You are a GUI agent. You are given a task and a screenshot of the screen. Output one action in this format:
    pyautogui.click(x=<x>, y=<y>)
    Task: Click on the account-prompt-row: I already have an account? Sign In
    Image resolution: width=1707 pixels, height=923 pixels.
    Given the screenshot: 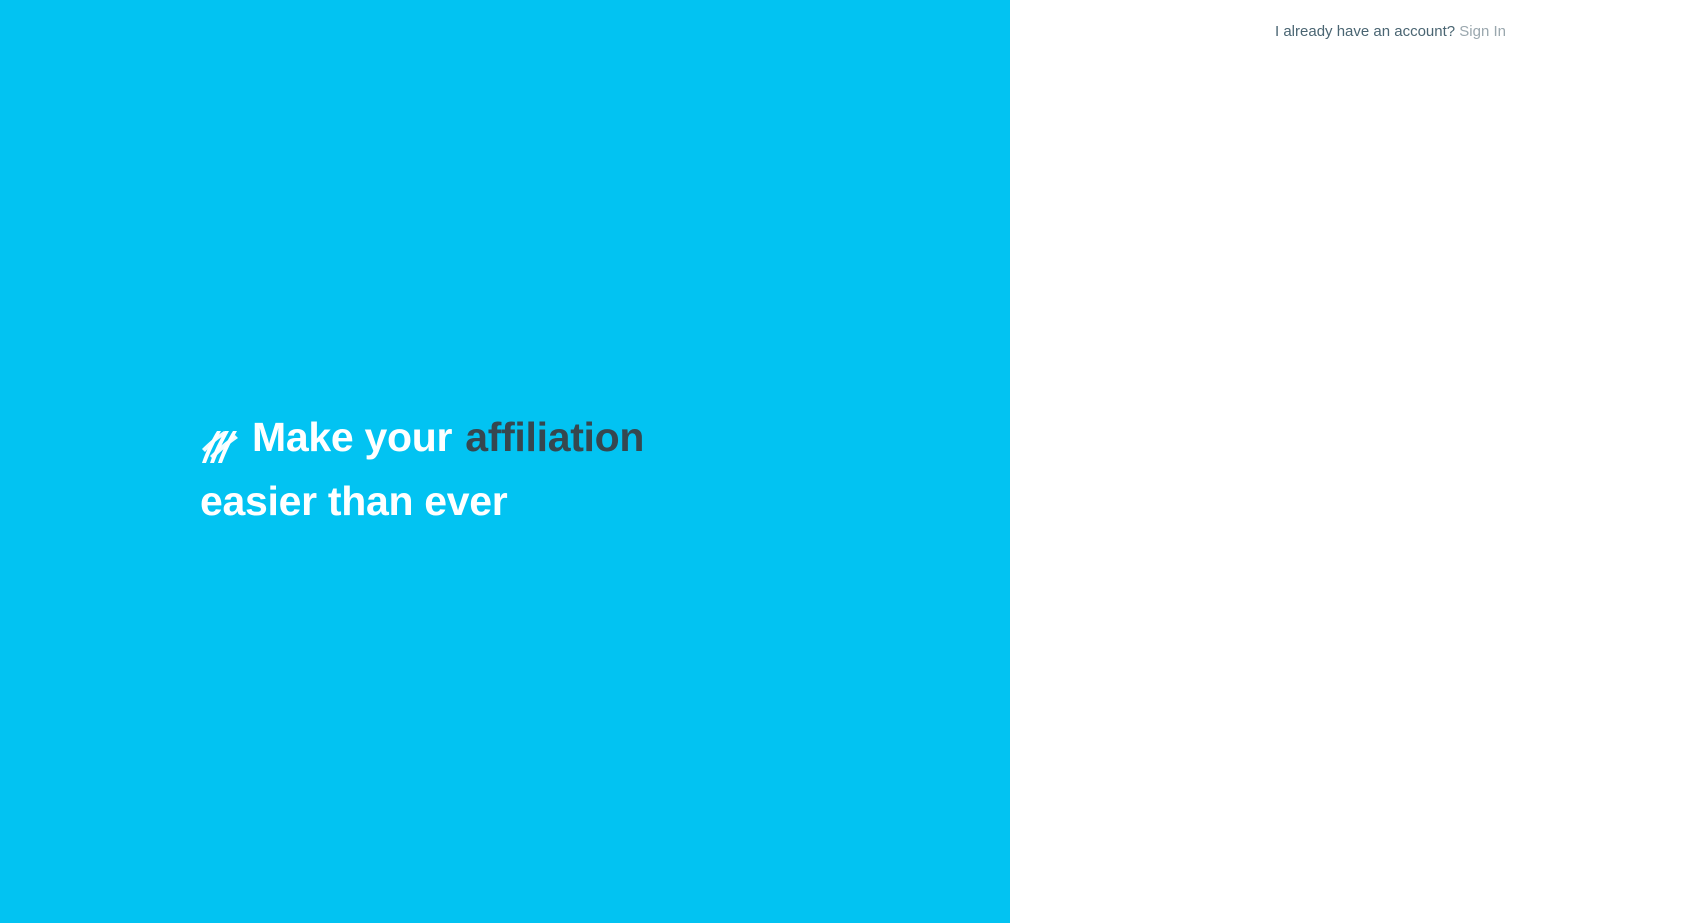 What is the action you would take?
    pyautogui.click(x=1390, y=31)
    